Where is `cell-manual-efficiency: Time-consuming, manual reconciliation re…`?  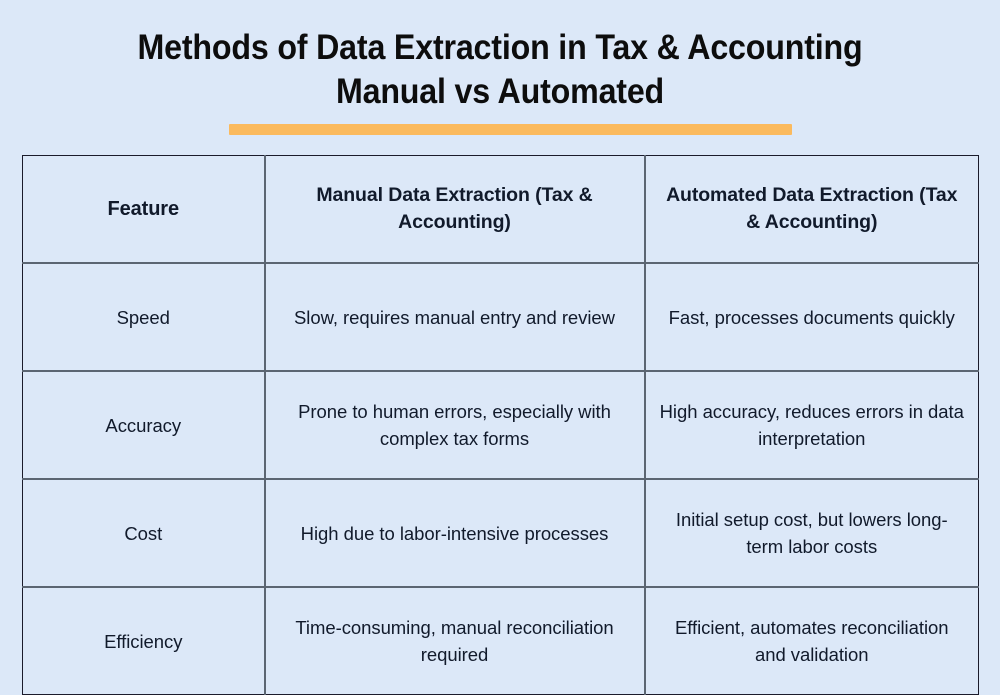
cell-manual-efficiency: Time-consuming, manual reconciliation re… is located at coordinates (455, 641).